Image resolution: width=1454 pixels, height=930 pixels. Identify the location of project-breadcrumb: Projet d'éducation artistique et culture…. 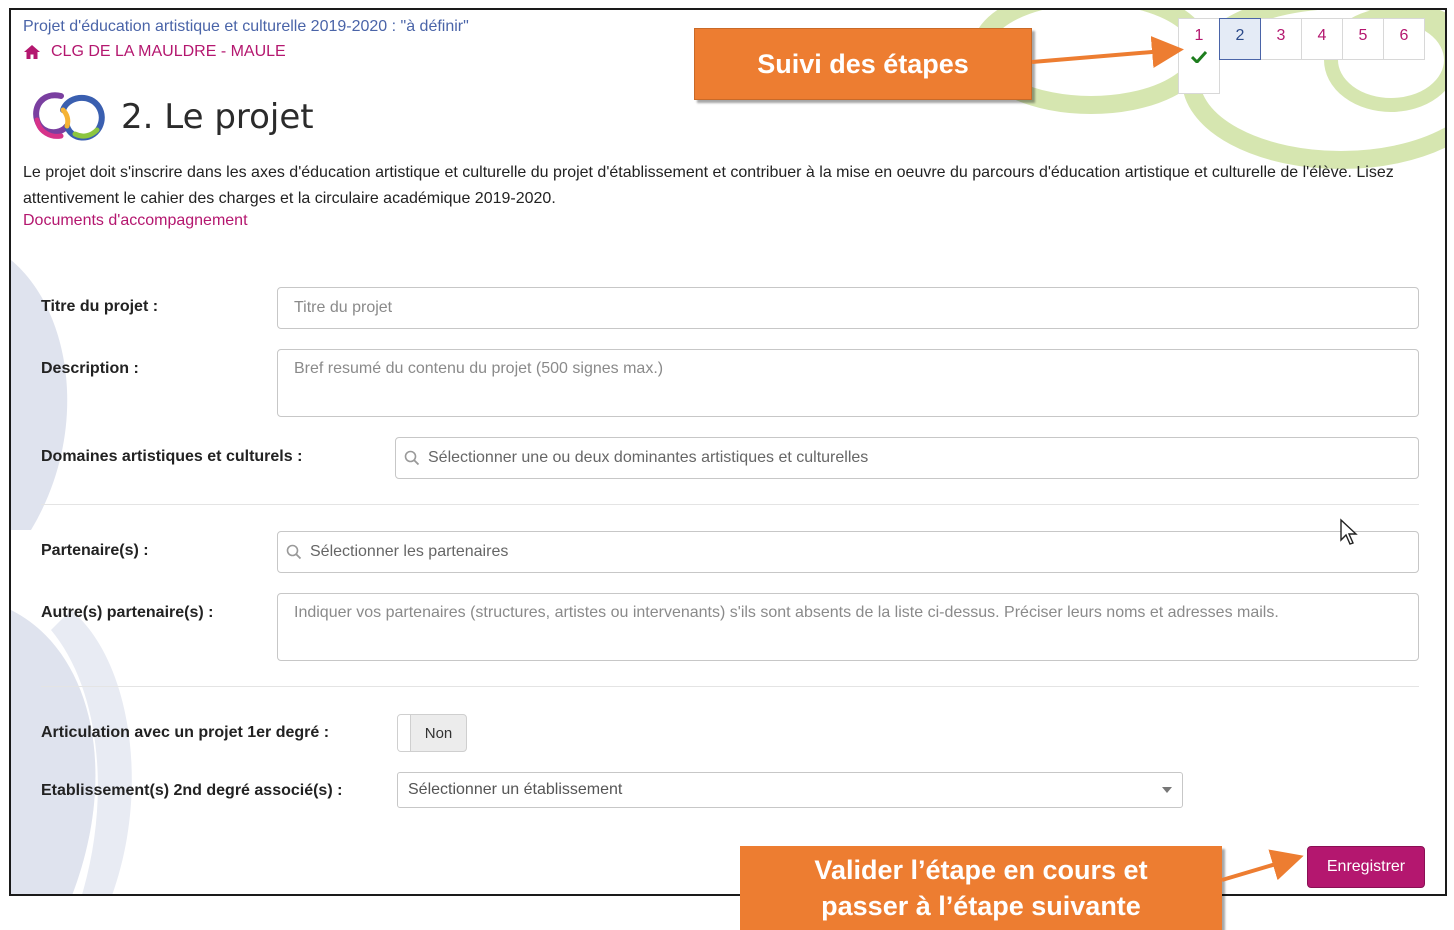
(246, 26).